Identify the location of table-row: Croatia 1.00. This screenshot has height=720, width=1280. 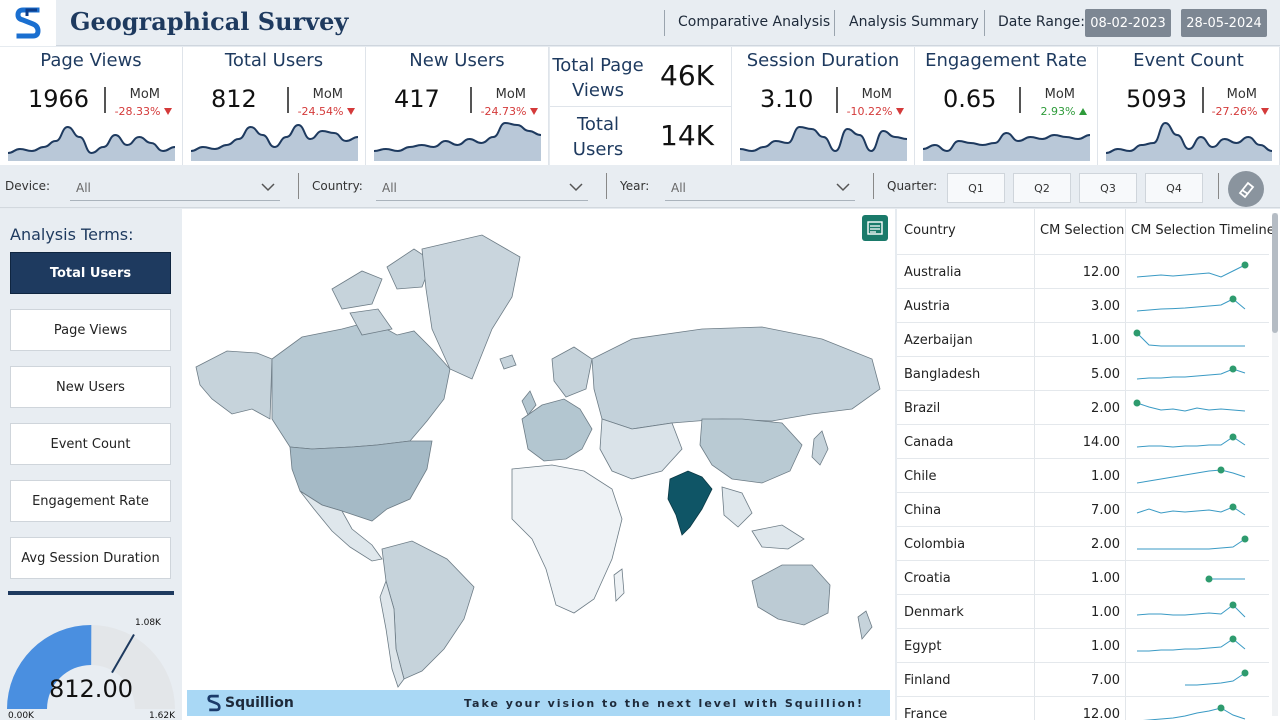
(1083, 577).